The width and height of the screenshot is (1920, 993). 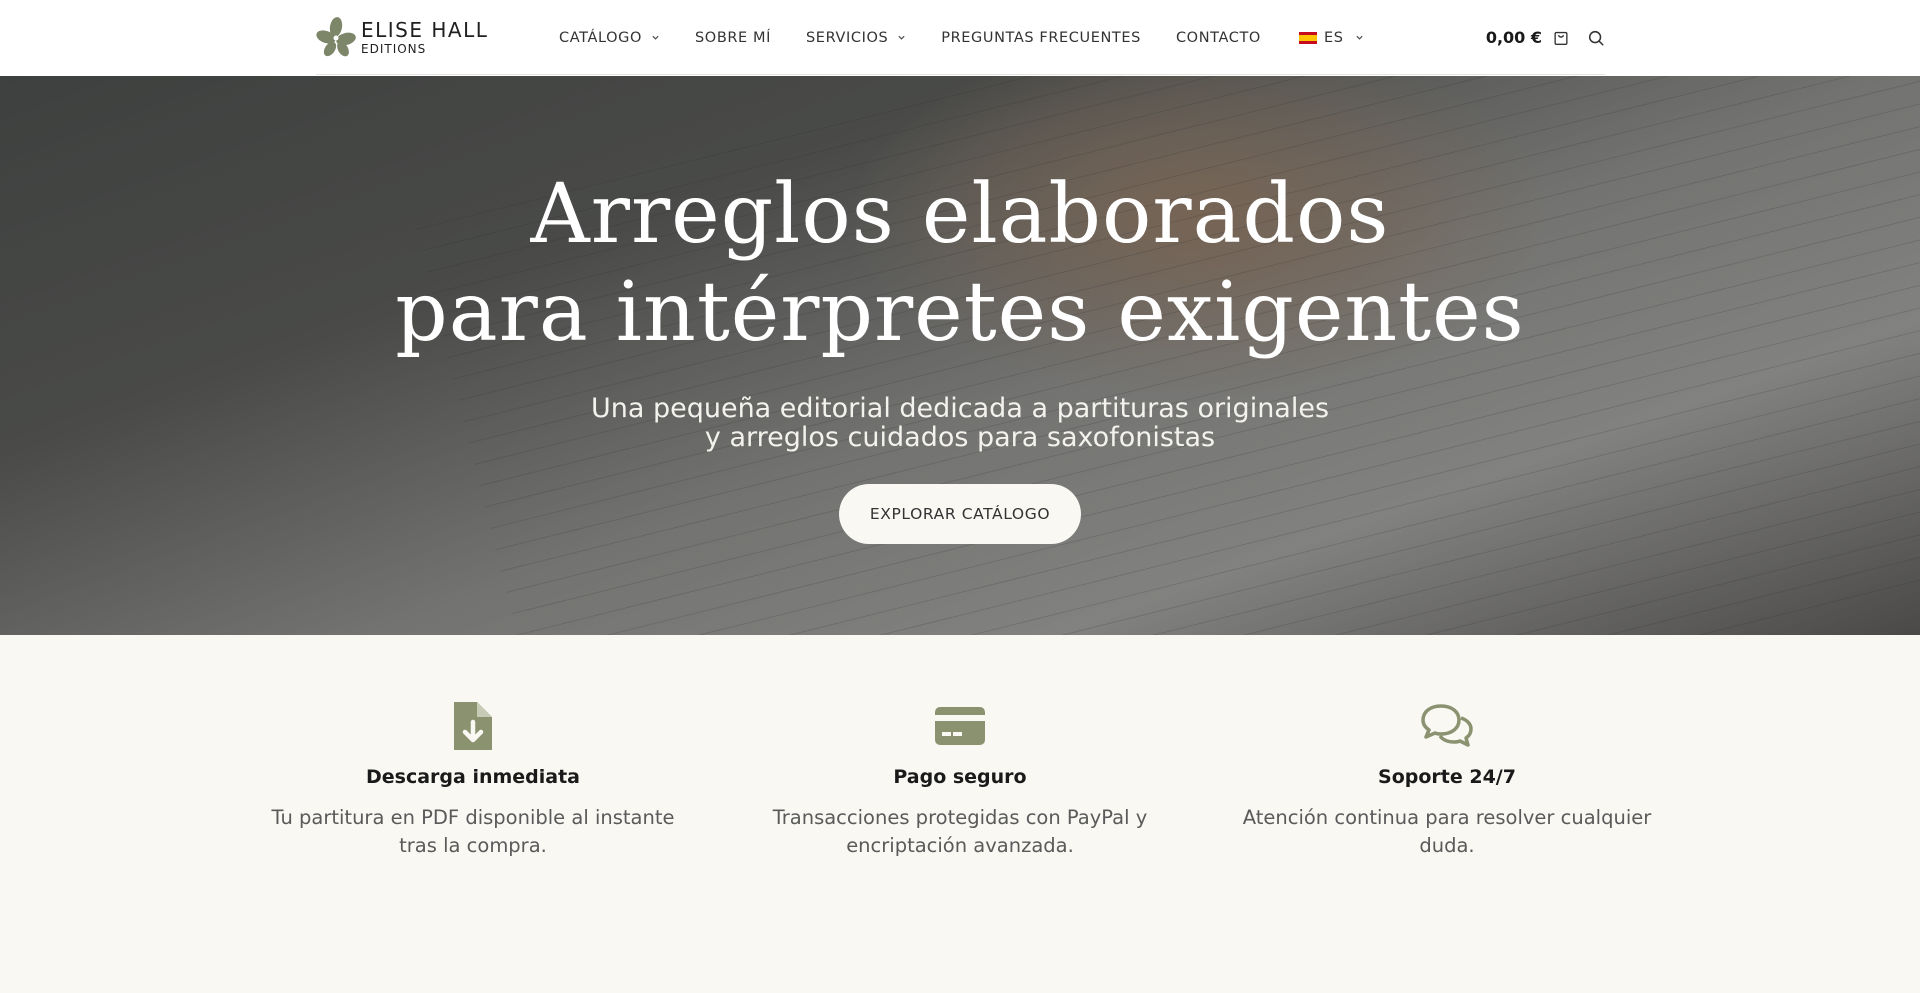 What do you see at coordinates (960, 726) in the screenshot?
I see `credit-card-icon` at bounding box center [960, 726].